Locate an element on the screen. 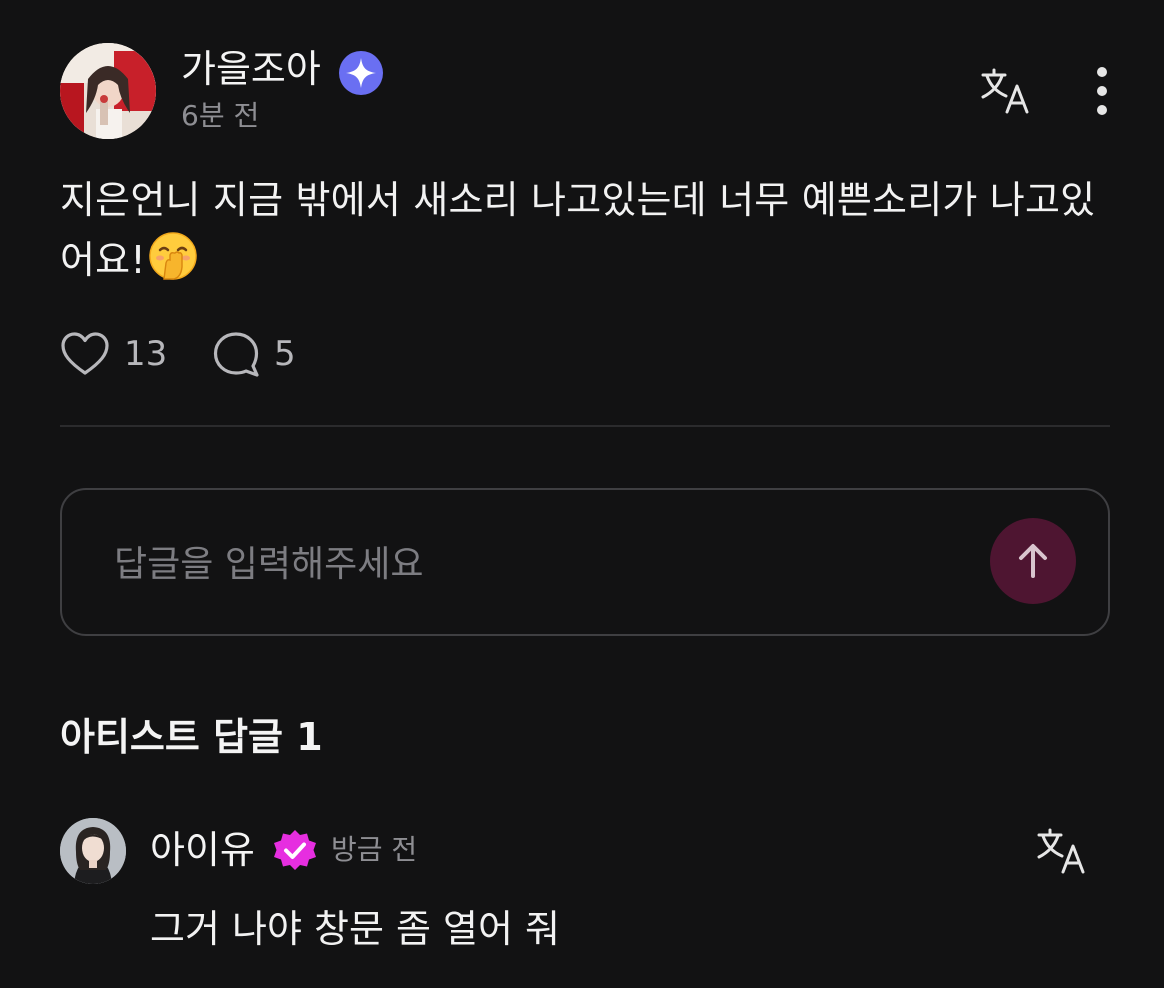  translate-button is located at coordinates (1006, 92).